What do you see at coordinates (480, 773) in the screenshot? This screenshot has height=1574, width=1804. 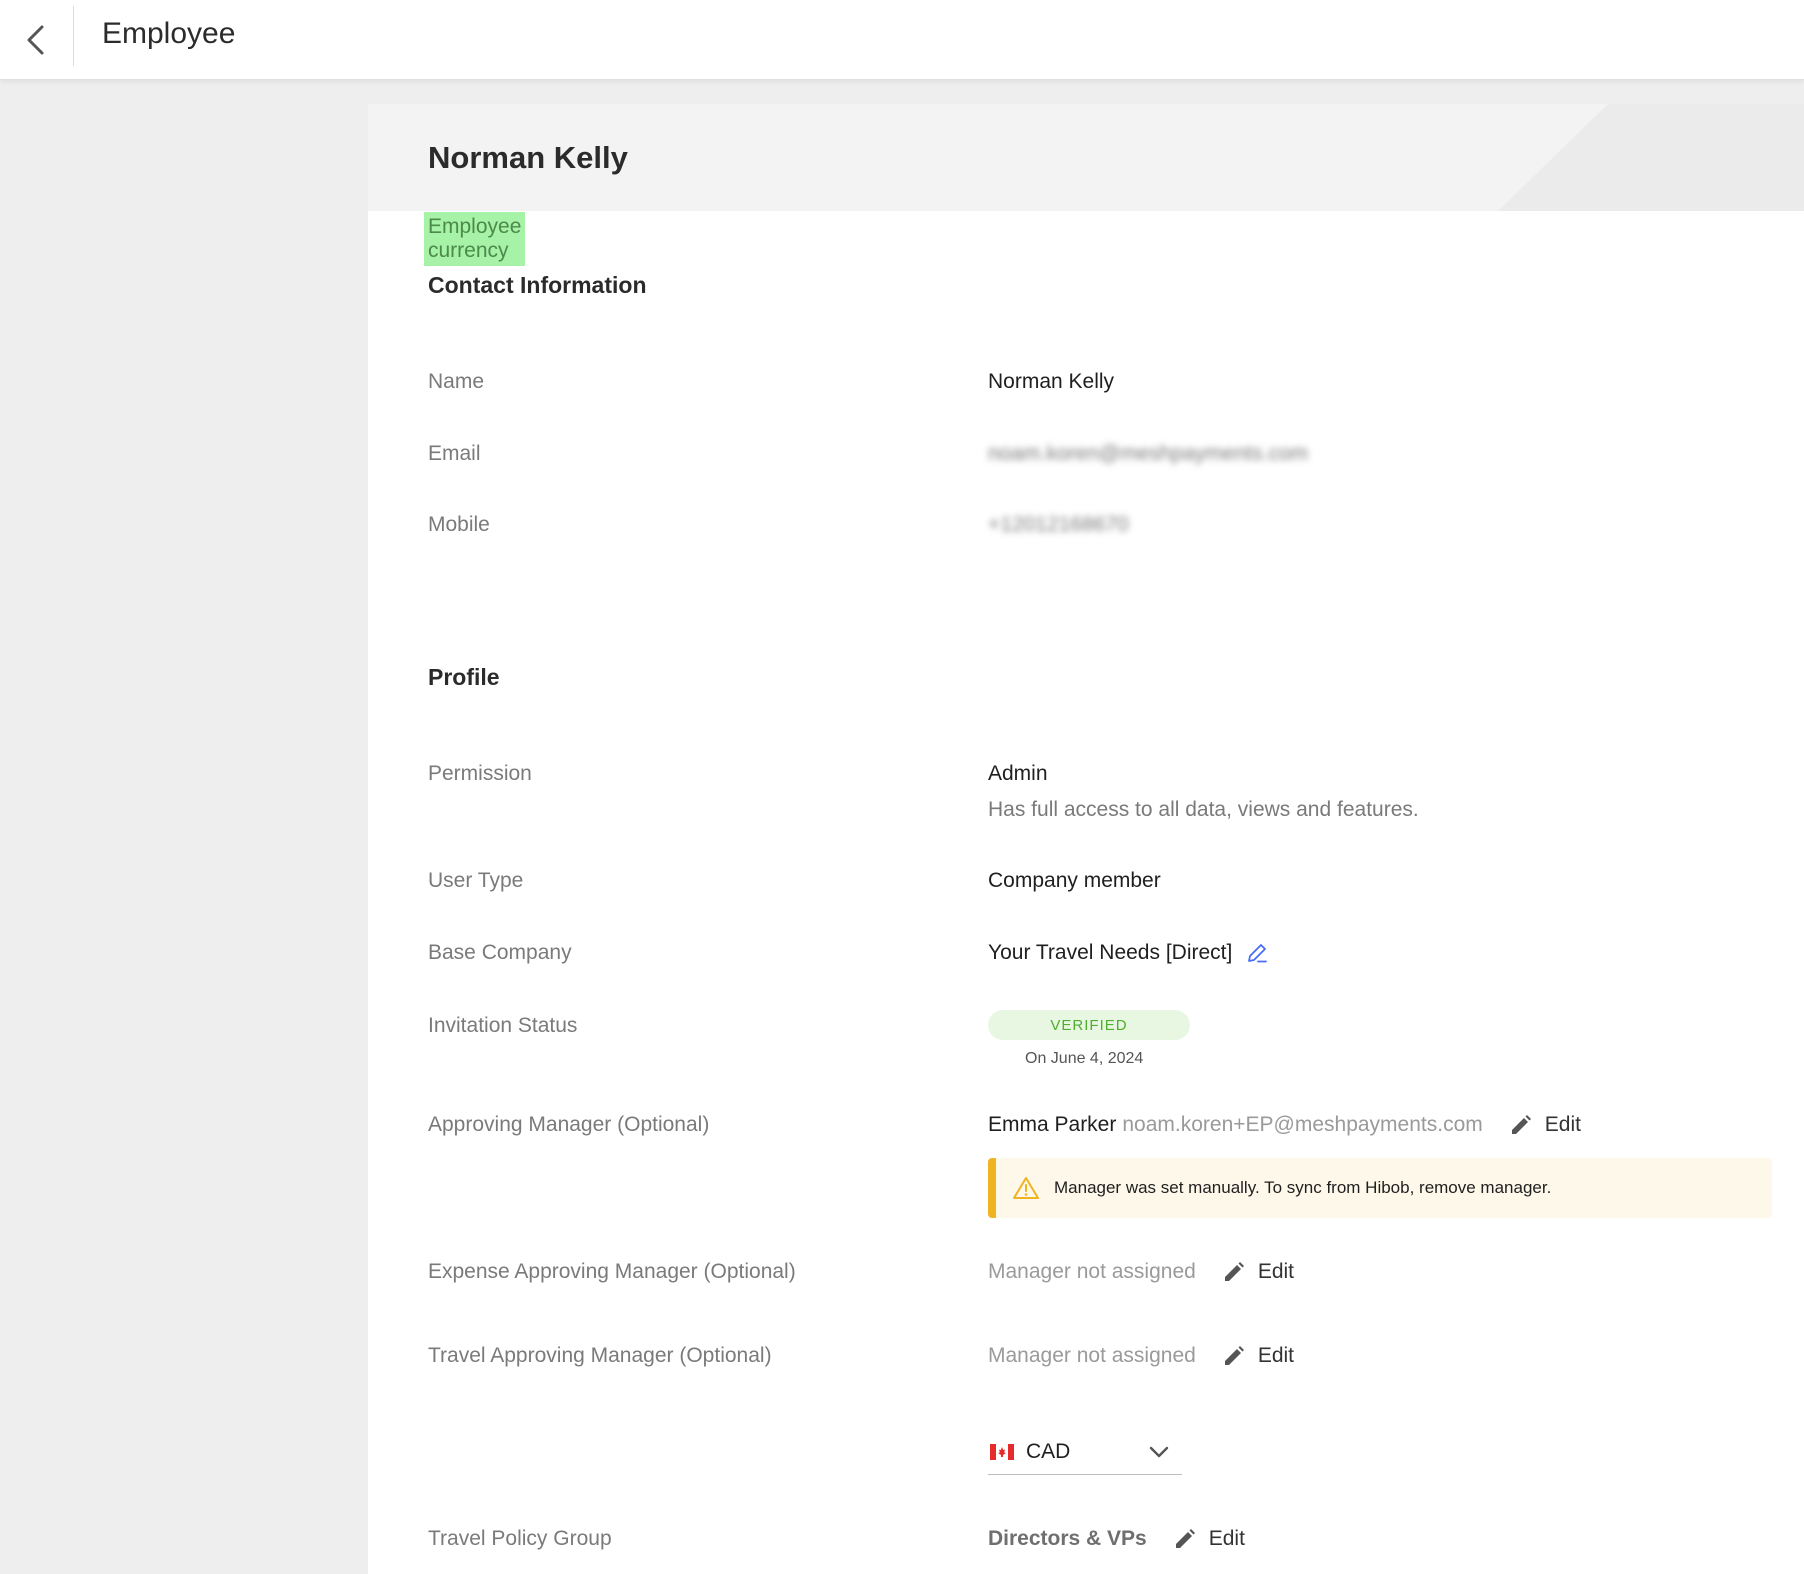 I see `permission-label: Permission` at bounding box center [480, 773].